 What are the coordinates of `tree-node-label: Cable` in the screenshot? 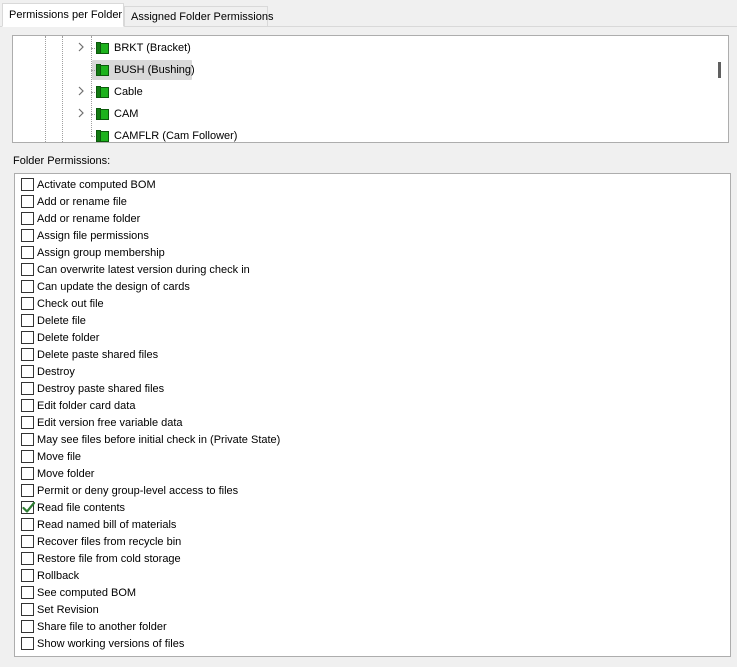 It's located at (128, 92).